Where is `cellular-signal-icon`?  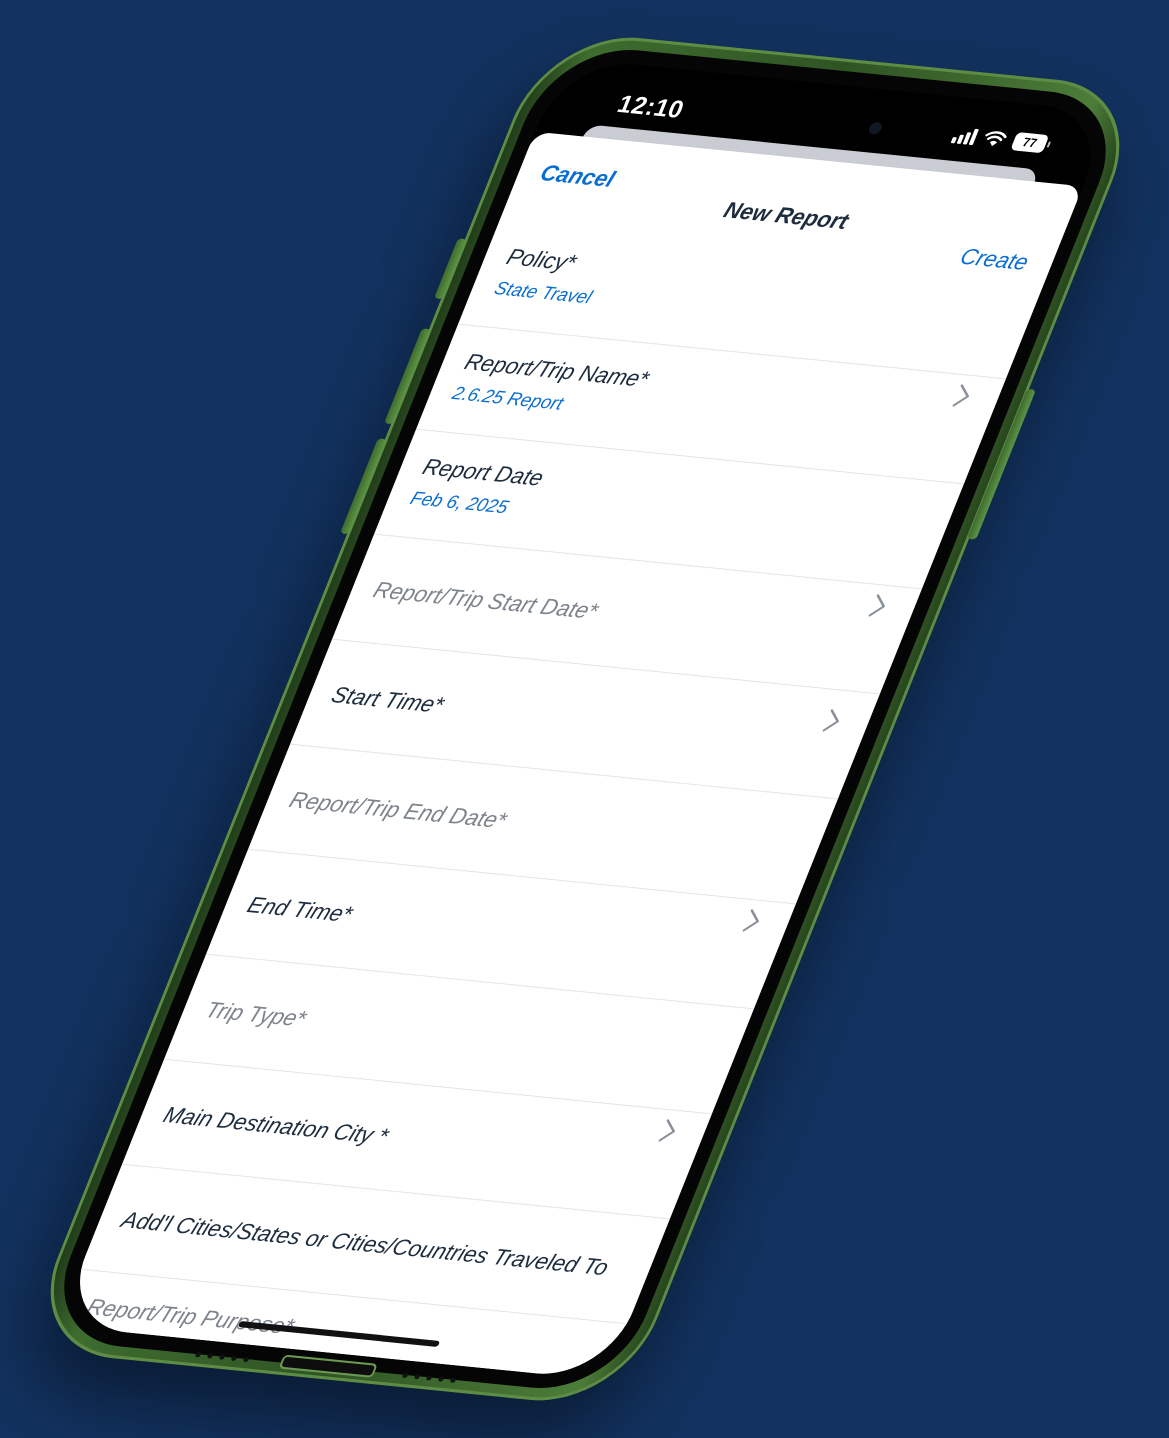 cellular-signal-icon is located at coordinates (964, 136).